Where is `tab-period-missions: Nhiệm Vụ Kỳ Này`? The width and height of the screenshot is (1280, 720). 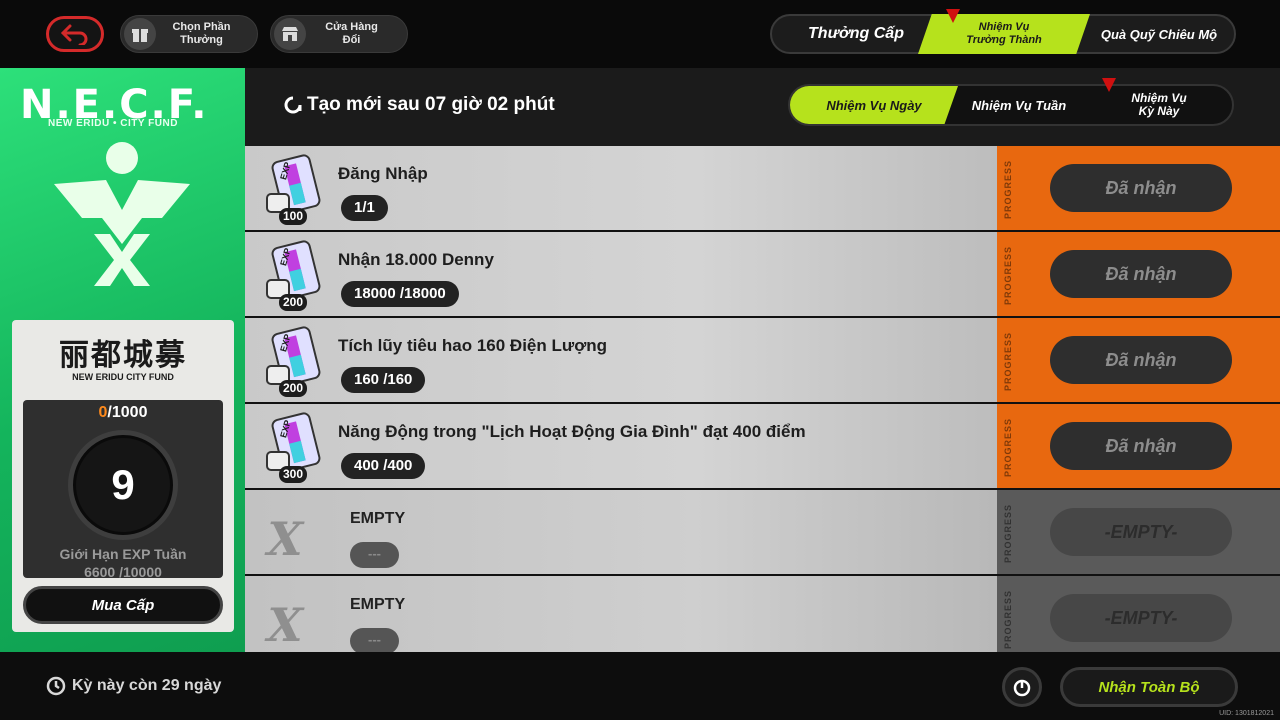 tab-period-missions: Nhiệm Vụ Kỳ Này is located at coordinates (1159, 105).